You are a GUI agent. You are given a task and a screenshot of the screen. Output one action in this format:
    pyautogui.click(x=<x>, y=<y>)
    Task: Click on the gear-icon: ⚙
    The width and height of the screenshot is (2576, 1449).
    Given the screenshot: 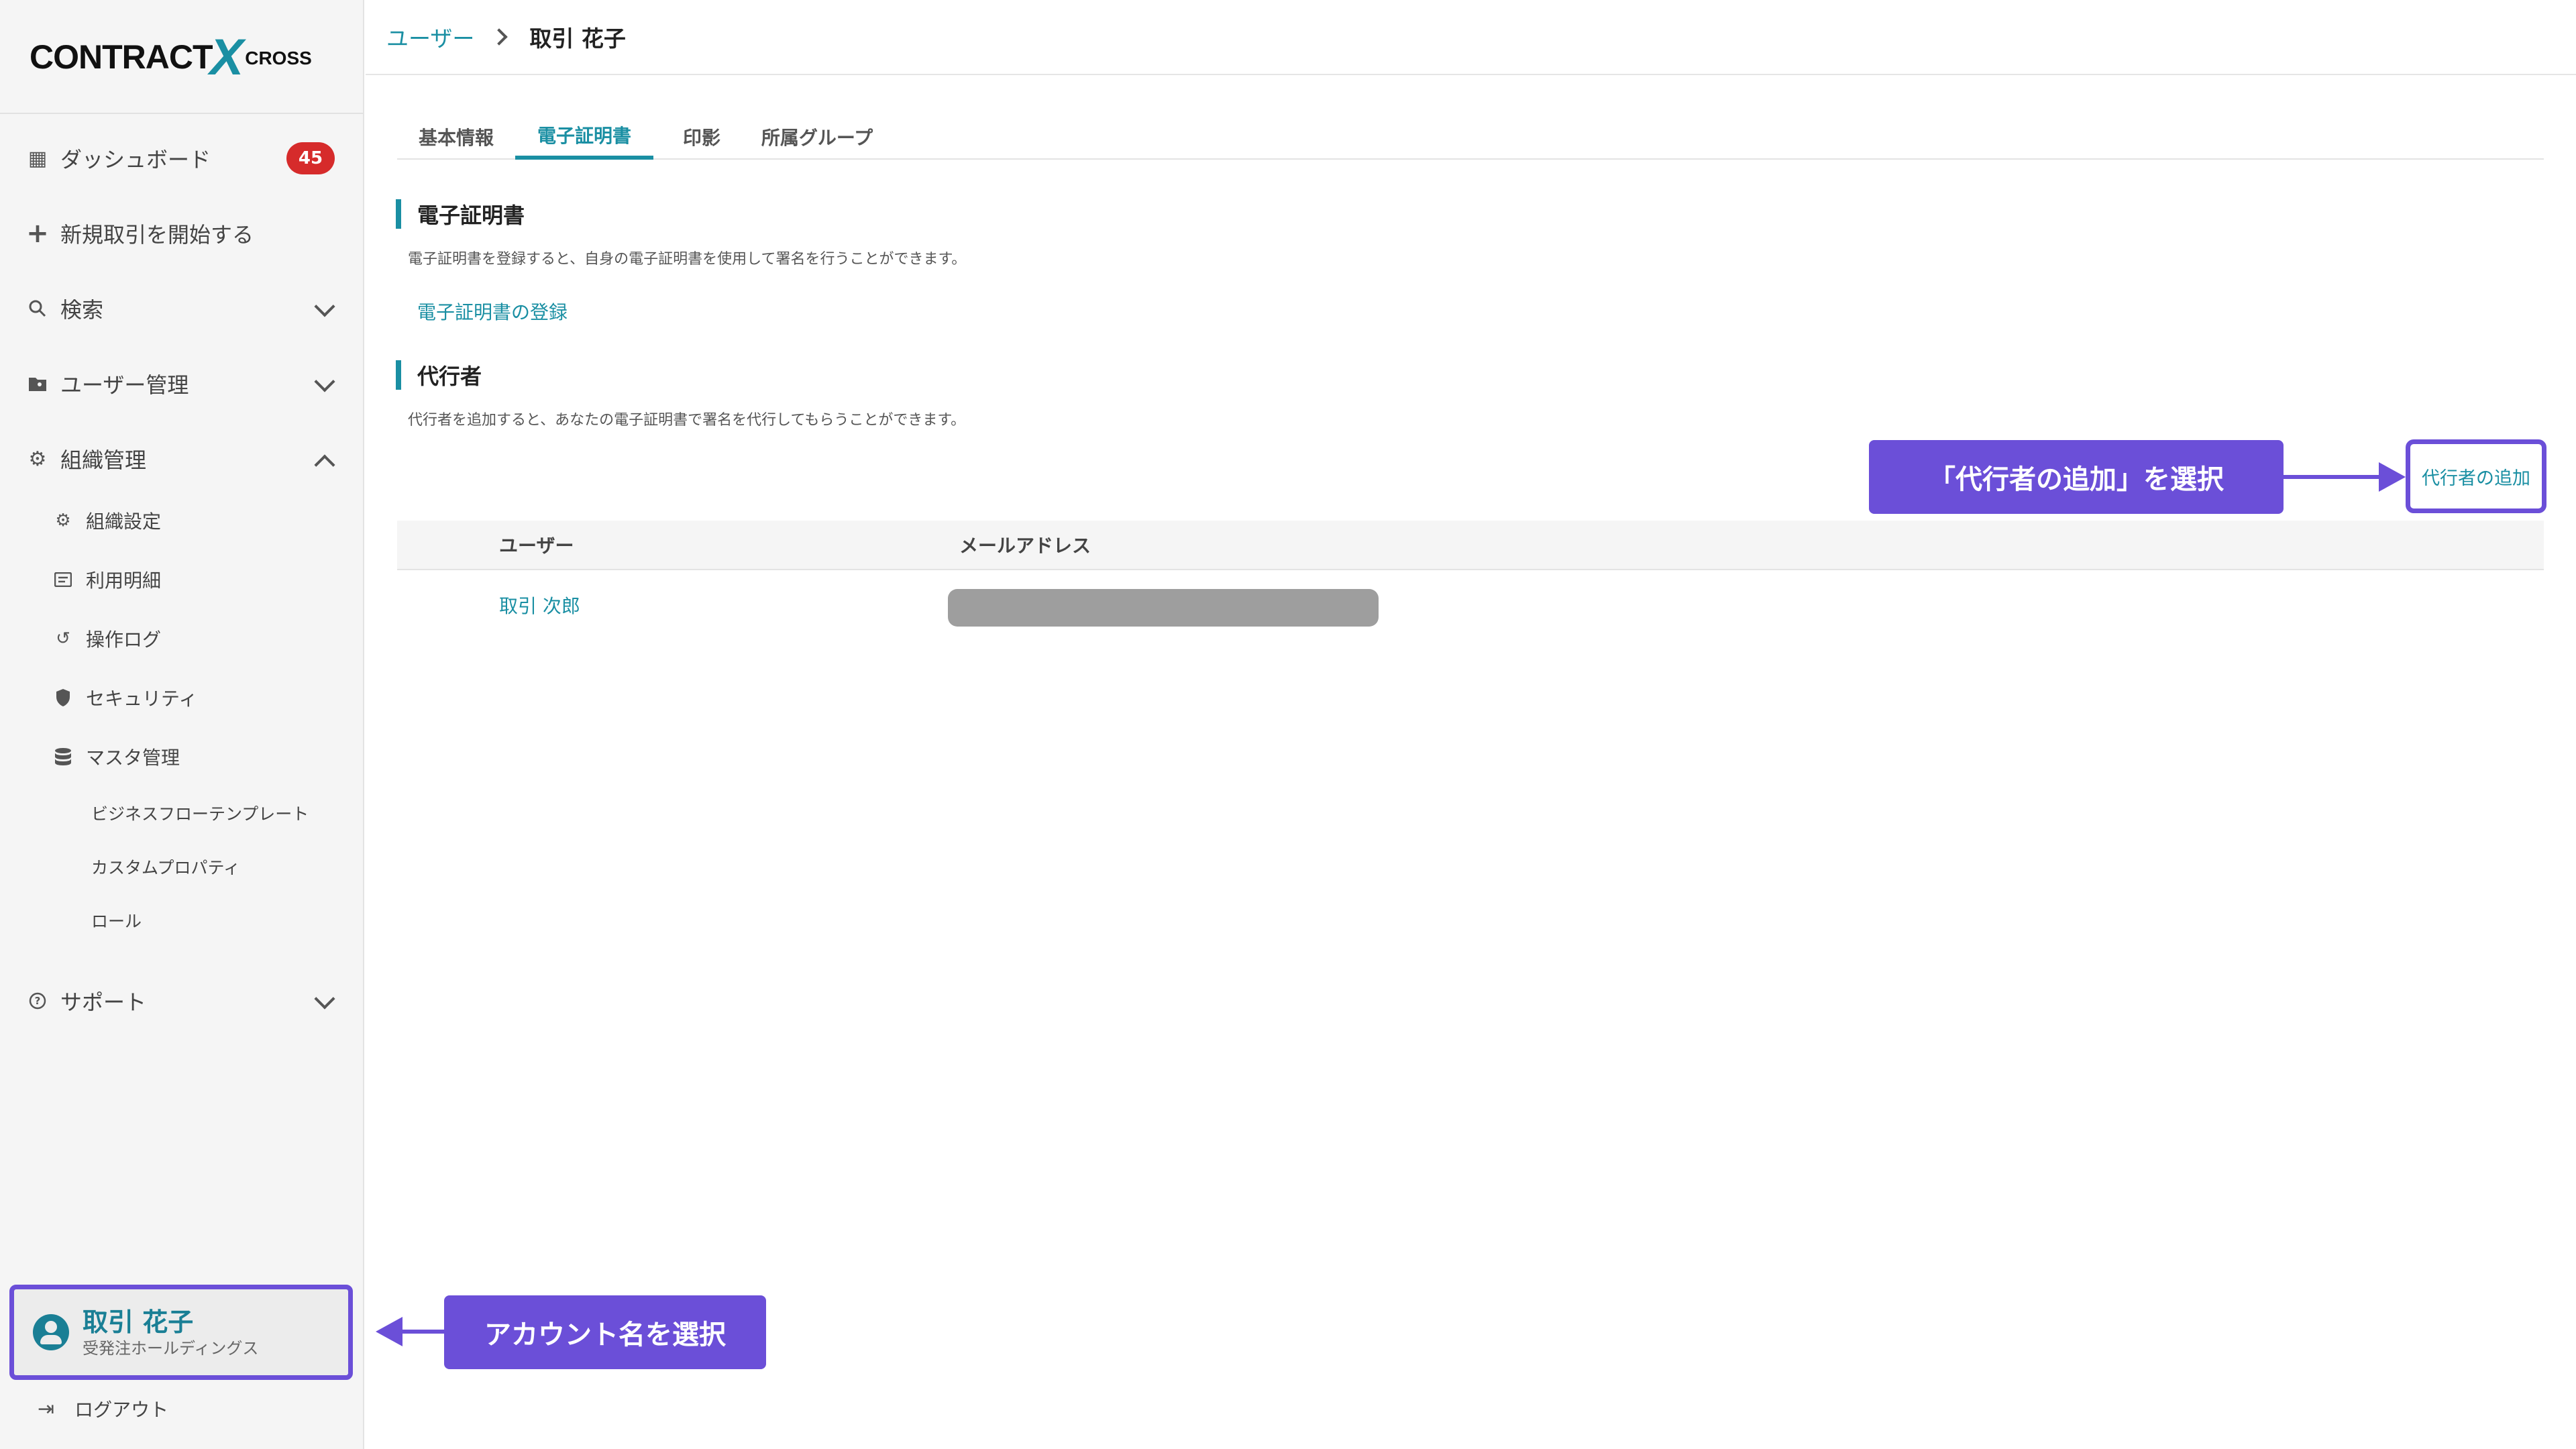 What is the action you would take?
    pyautogui.click(x=37, y=459)
    